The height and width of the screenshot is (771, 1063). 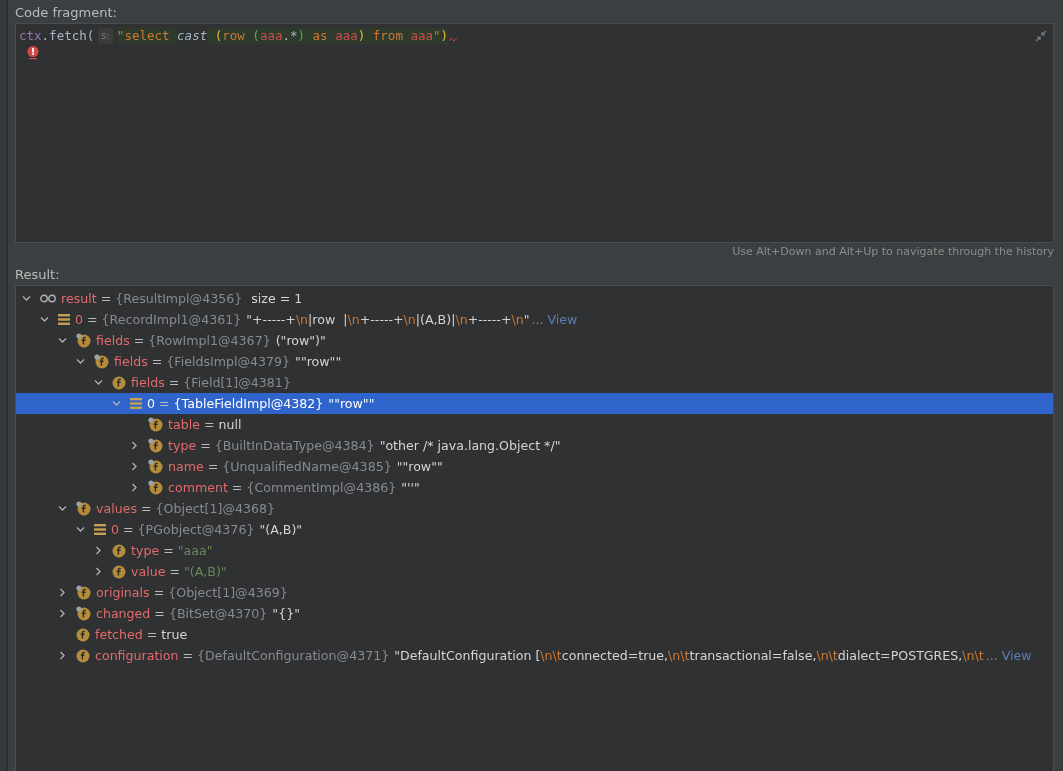 What do you see at coordinates (534, 403) in the screenshot?
I see `tree-row: 0 = {TableFieldImpl@4382} ""row""` at bounding box center [534, 403].